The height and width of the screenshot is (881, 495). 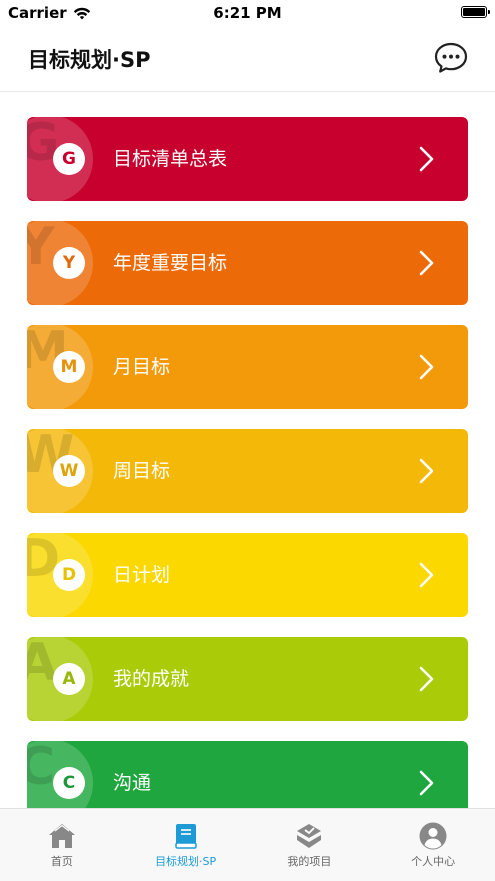 I want to click on goal-card-w: W W 周目标, so click(x=247, y=471).